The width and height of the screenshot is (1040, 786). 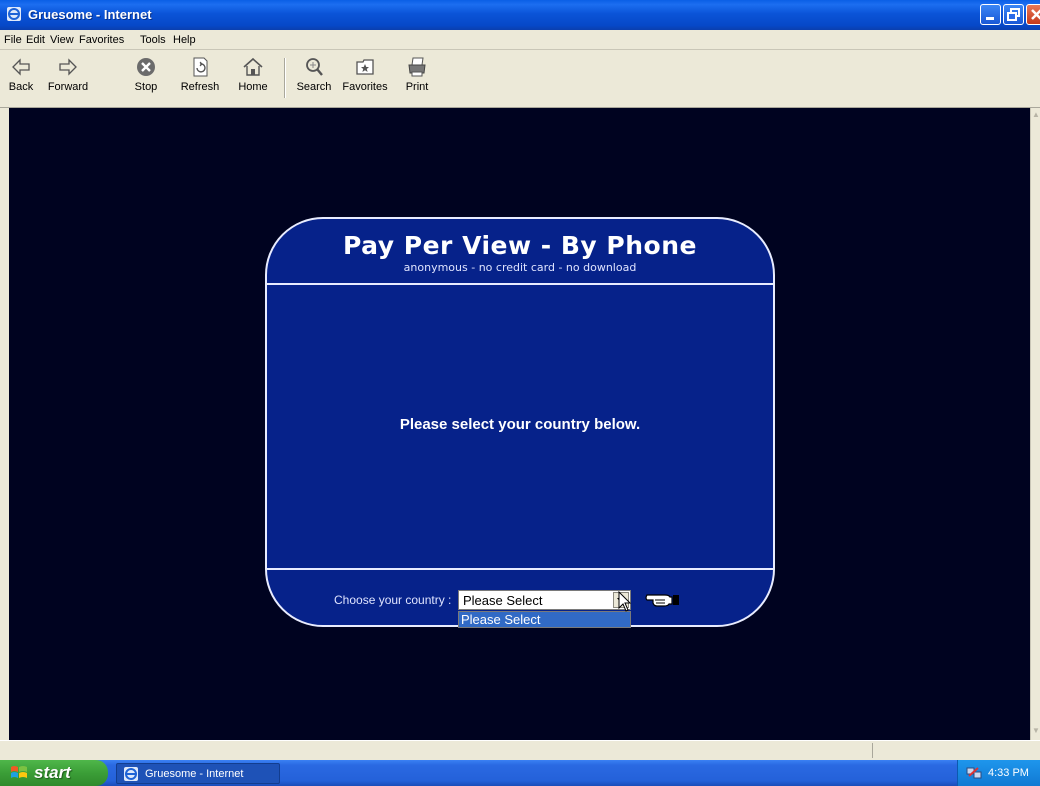 I want to click on select-country-message: Please select your country below., so click(x=520, y=424).